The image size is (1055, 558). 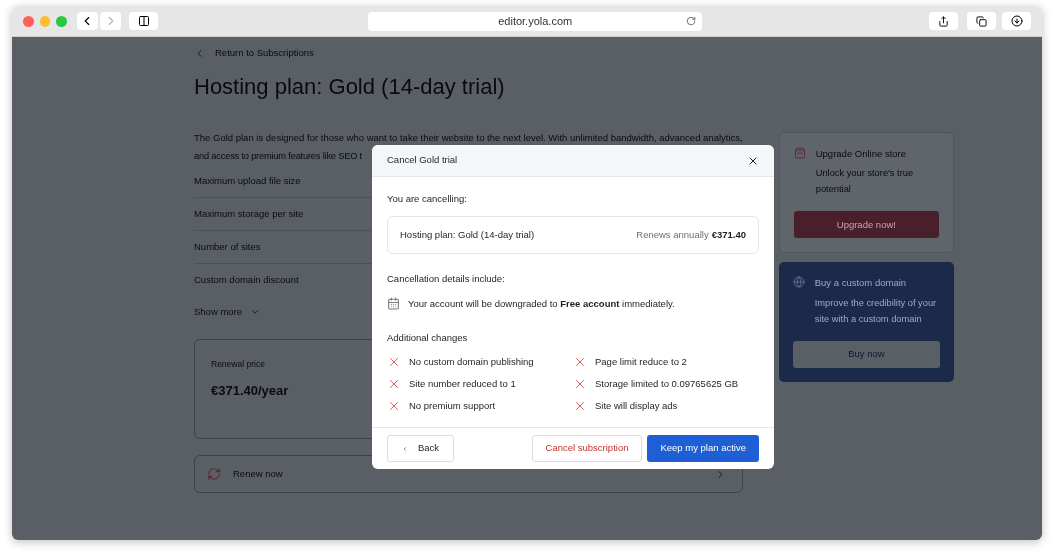 I want to click on section-label: Cancellation details include:, so click(x=446, y=279).